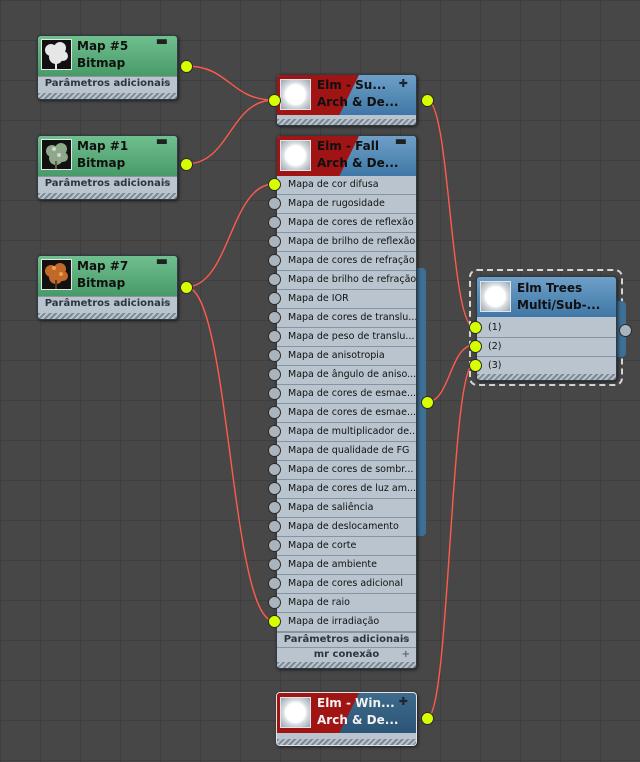 This screenshot has height=762, width=640. I want to click on material-preview-sphere, so click(495, 296).